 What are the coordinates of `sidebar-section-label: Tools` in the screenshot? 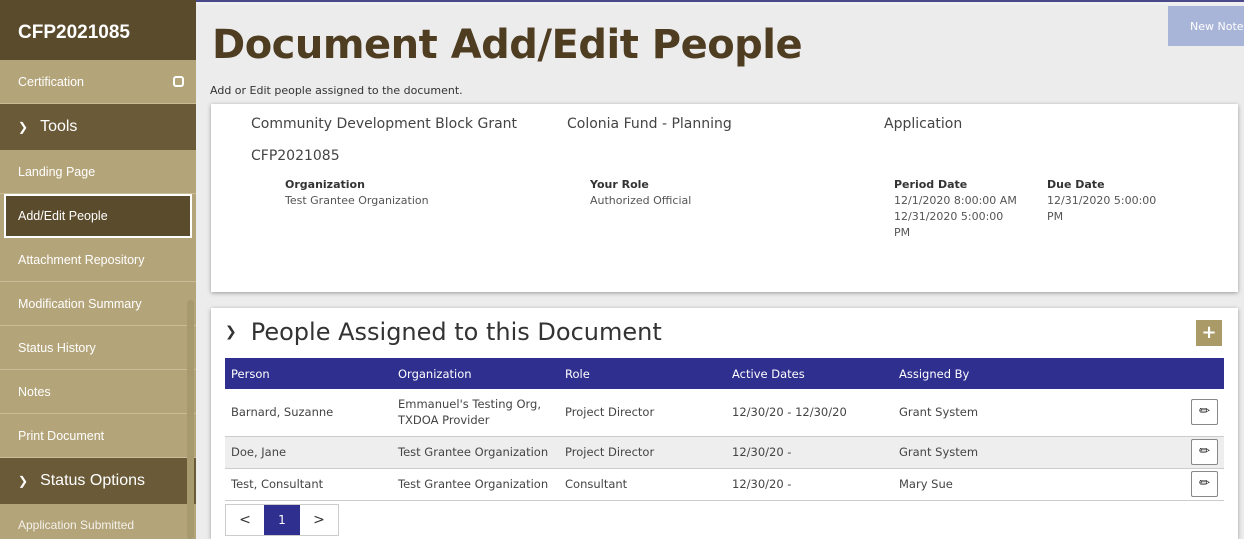 It's located at (59, 126).